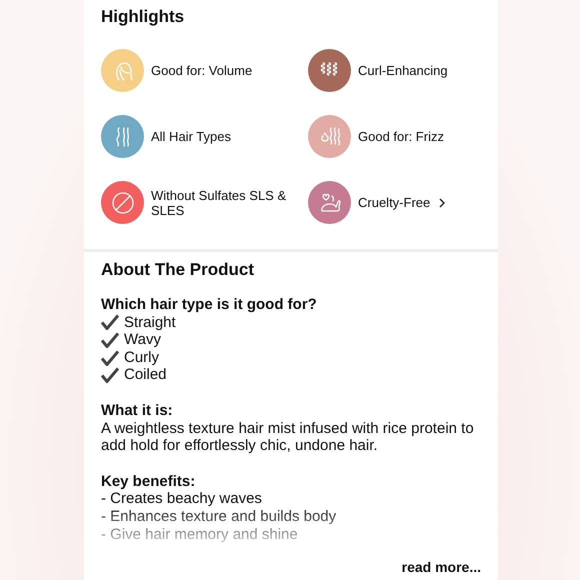 This screenshot has height=580, width=580. What do you see at coordinates (178, 270) in the screenshot?
I see `section-title: About The Product` at bounding box center [178, 270].